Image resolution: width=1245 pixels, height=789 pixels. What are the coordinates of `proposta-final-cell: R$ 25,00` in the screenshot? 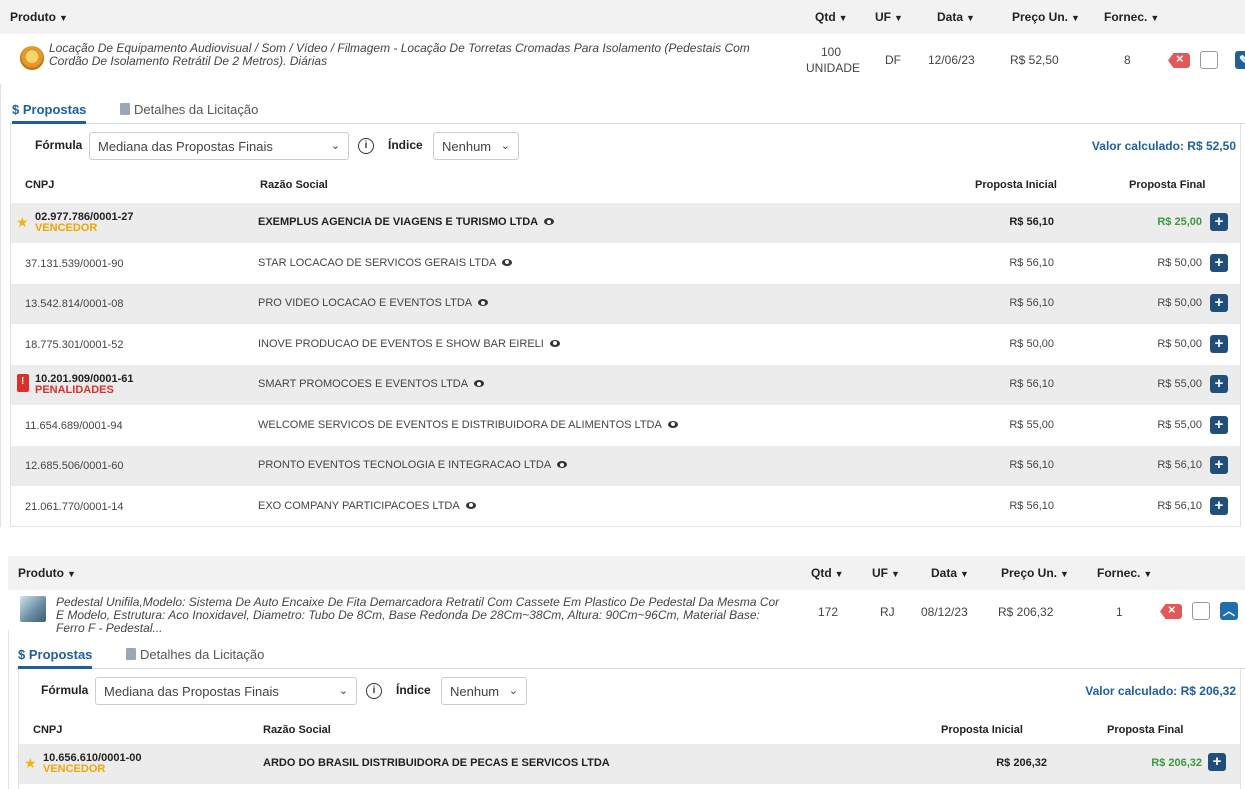 It's located at (1179, 222).